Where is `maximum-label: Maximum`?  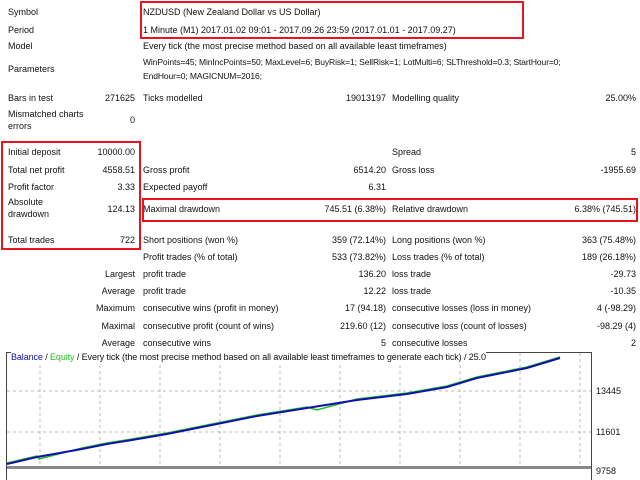
maximum-label: Maximum is located at coordinates (115, 308).